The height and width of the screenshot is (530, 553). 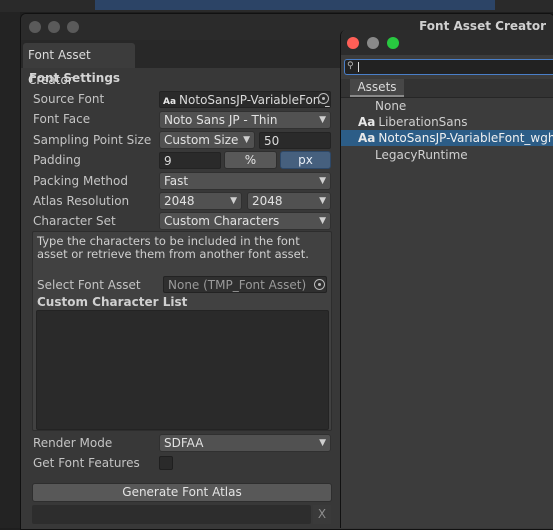 I want to click on render-mode-label: Render Mode, so click(x=73, y=443).